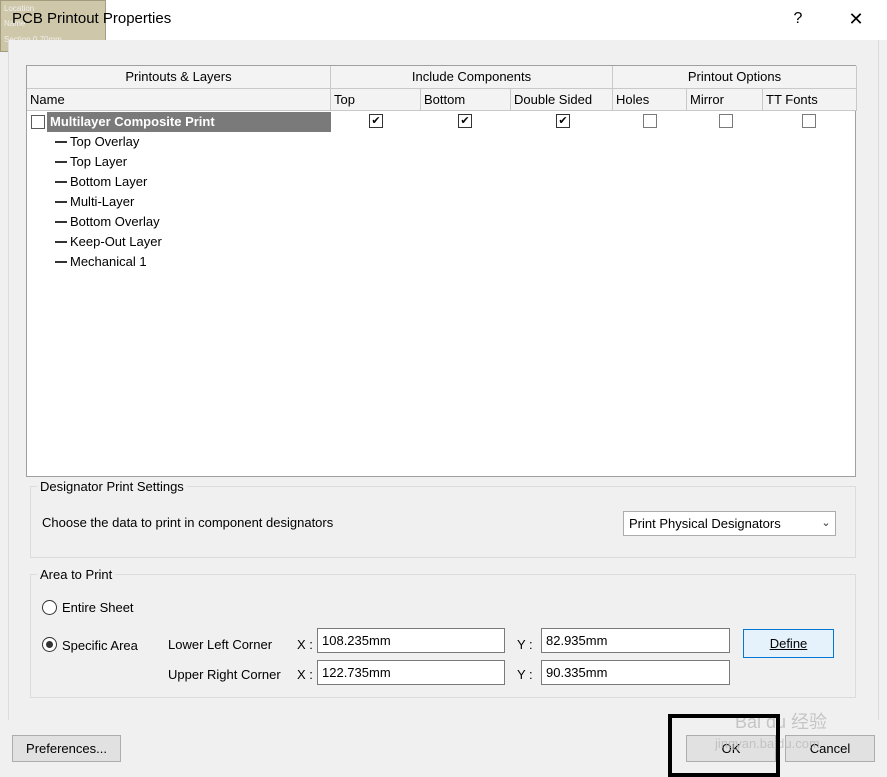 The height and width of the screenshot is (777, 887). Describe the element at coordinates (735, 77) in the screenshot. I see `header-printout-options: Printout Options` at that location.